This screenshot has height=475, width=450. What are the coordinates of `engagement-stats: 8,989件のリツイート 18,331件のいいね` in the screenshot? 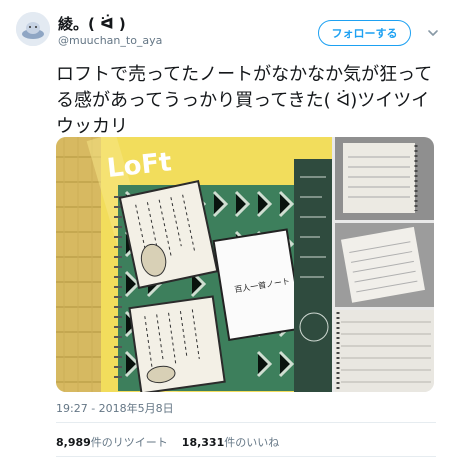 It's located at (167, 442).